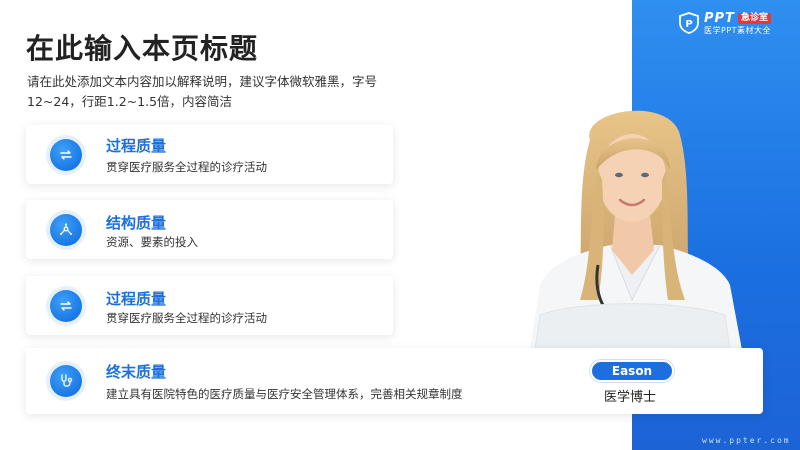 This screenshot has width=800, height=450. What do you see at coordinates (746, 440) in the screenshot?
I see `website-watermark: www.ppter.com` at bounding box center [746, 440].